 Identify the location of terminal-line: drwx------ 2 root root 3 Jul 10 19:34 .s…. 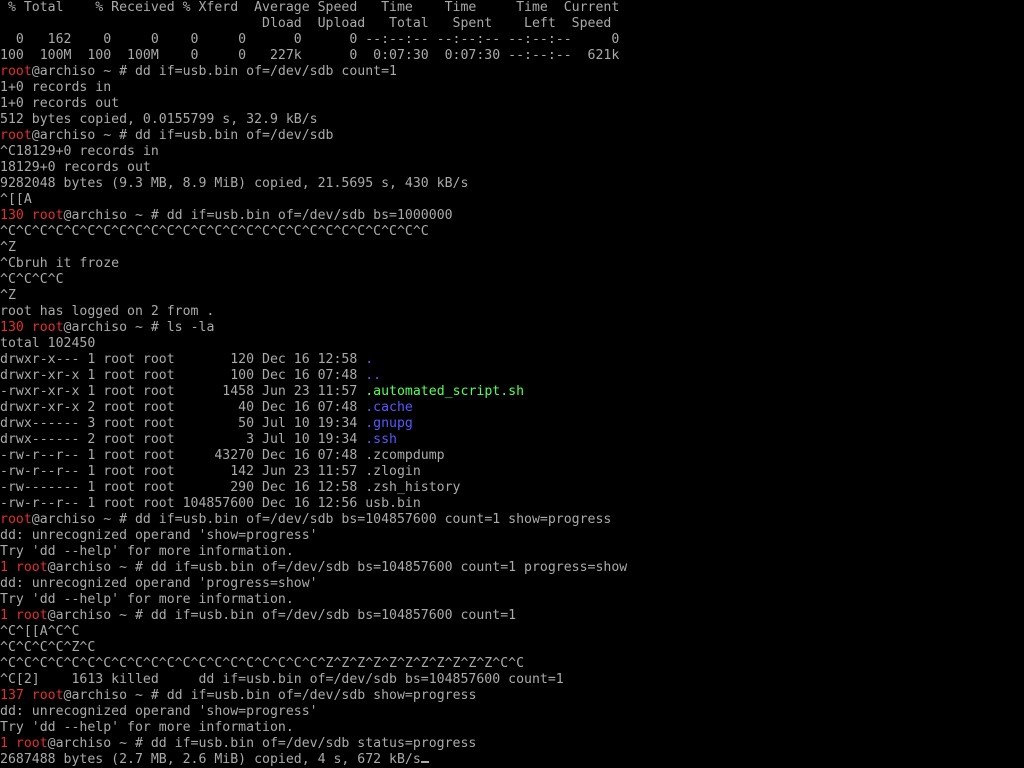
(512, 440).